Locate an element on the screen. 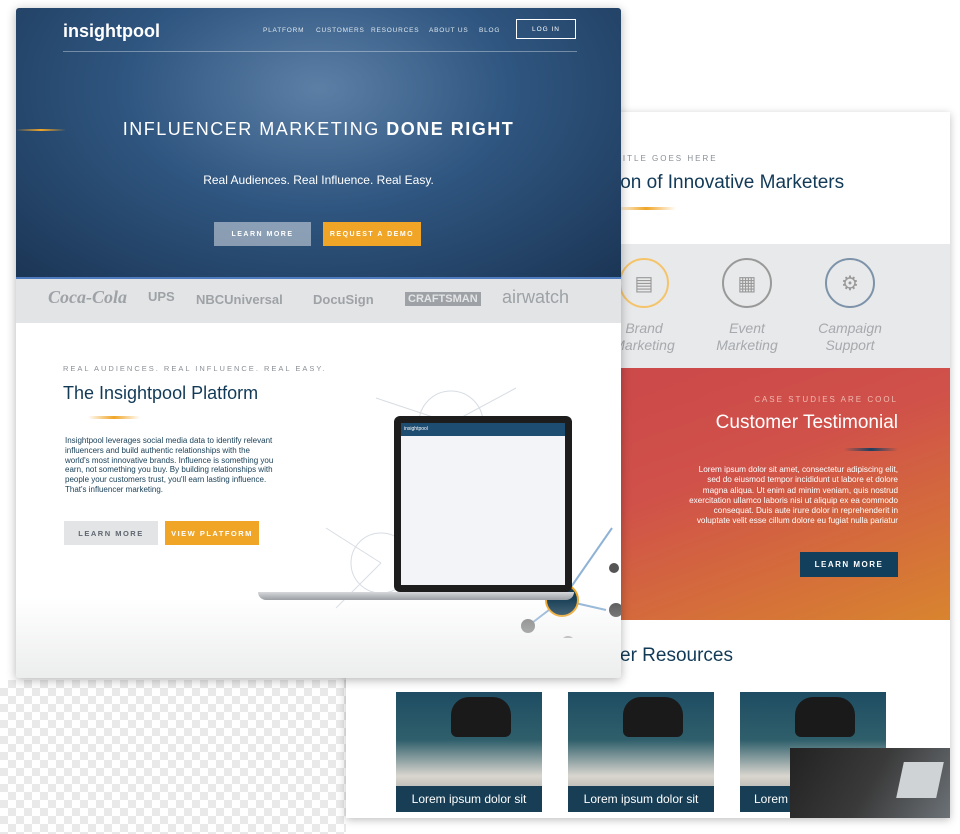 This screenshot has width=960, height=834. airwatch-logo: airwatch is located at coordinates (536, 297).